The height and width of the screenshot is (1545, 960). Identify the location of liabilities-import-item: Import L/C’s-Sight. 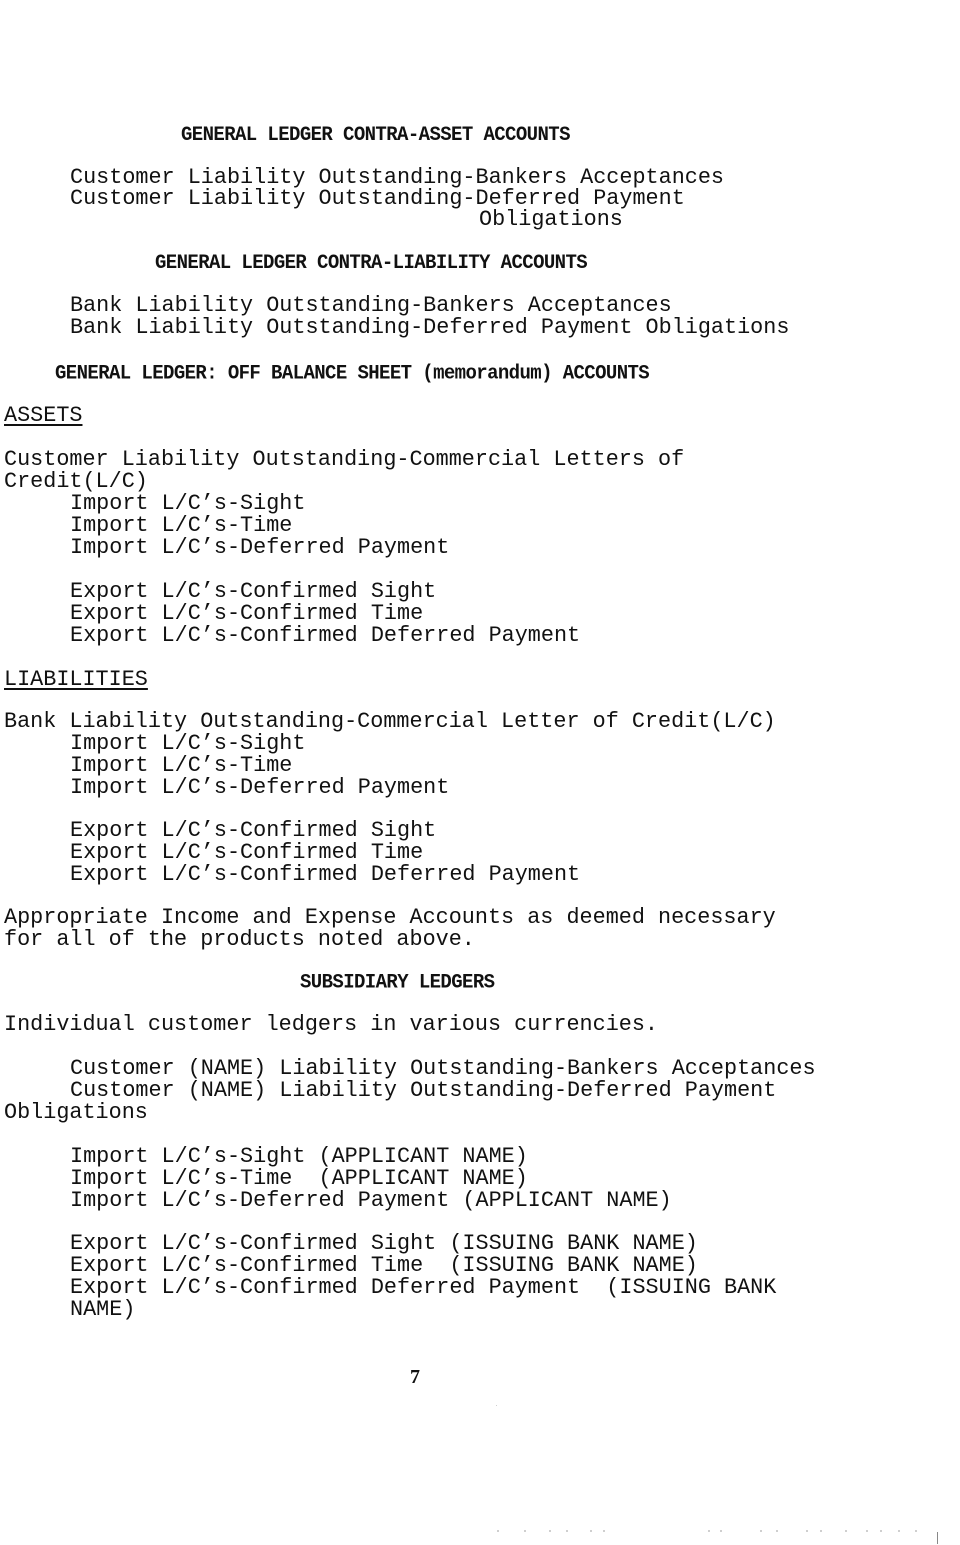
(188, 743).